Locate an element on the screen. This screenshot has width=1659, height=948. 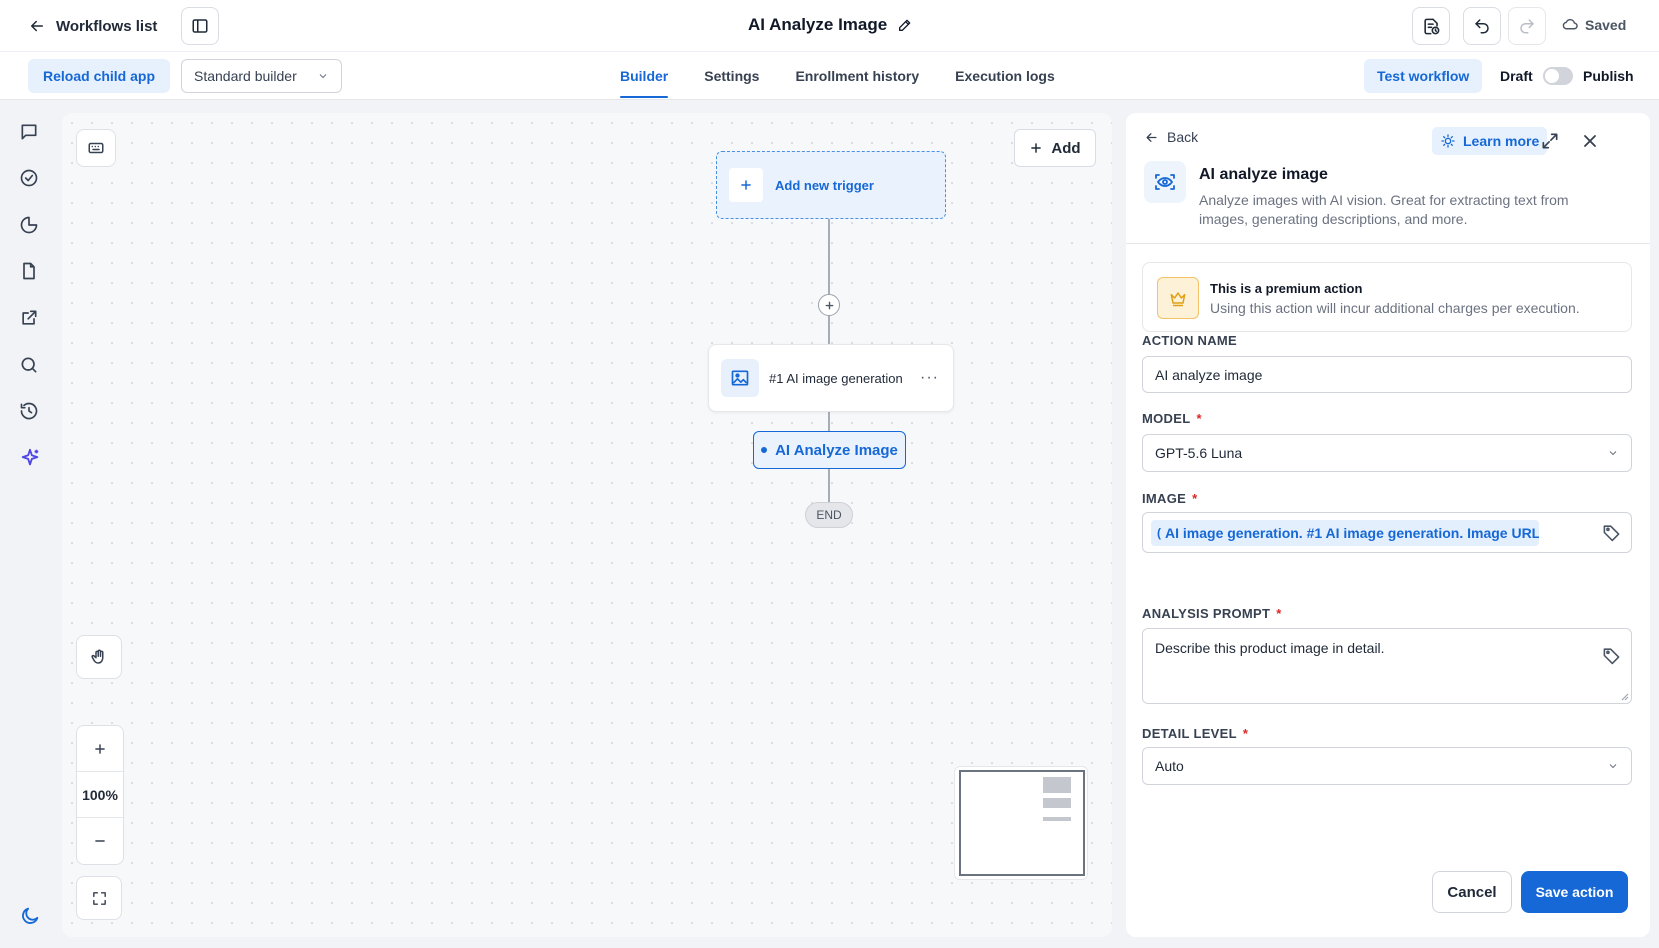
minimap is located at coordinates (1021, 823).